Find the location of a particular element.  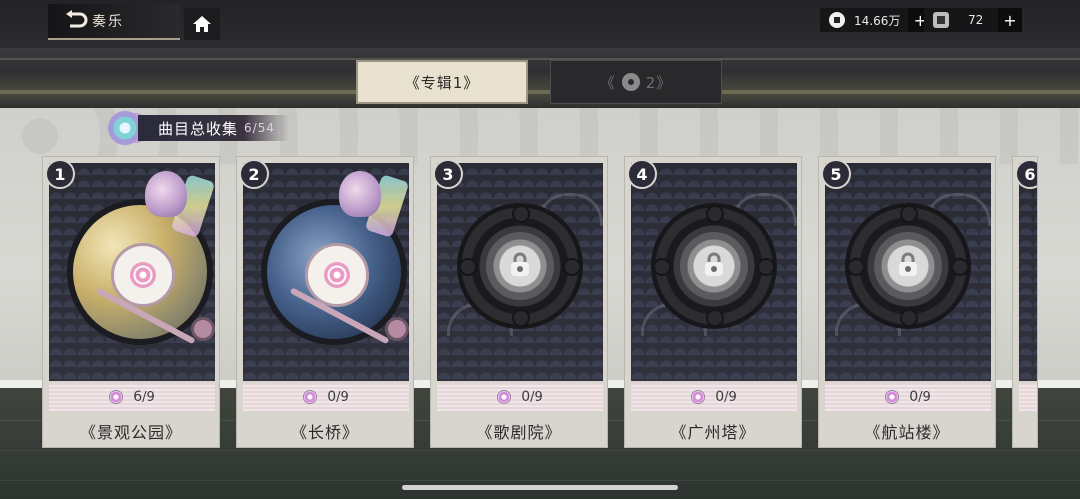

card-title: 《景观公园》 is located at coordinates (130, 432).